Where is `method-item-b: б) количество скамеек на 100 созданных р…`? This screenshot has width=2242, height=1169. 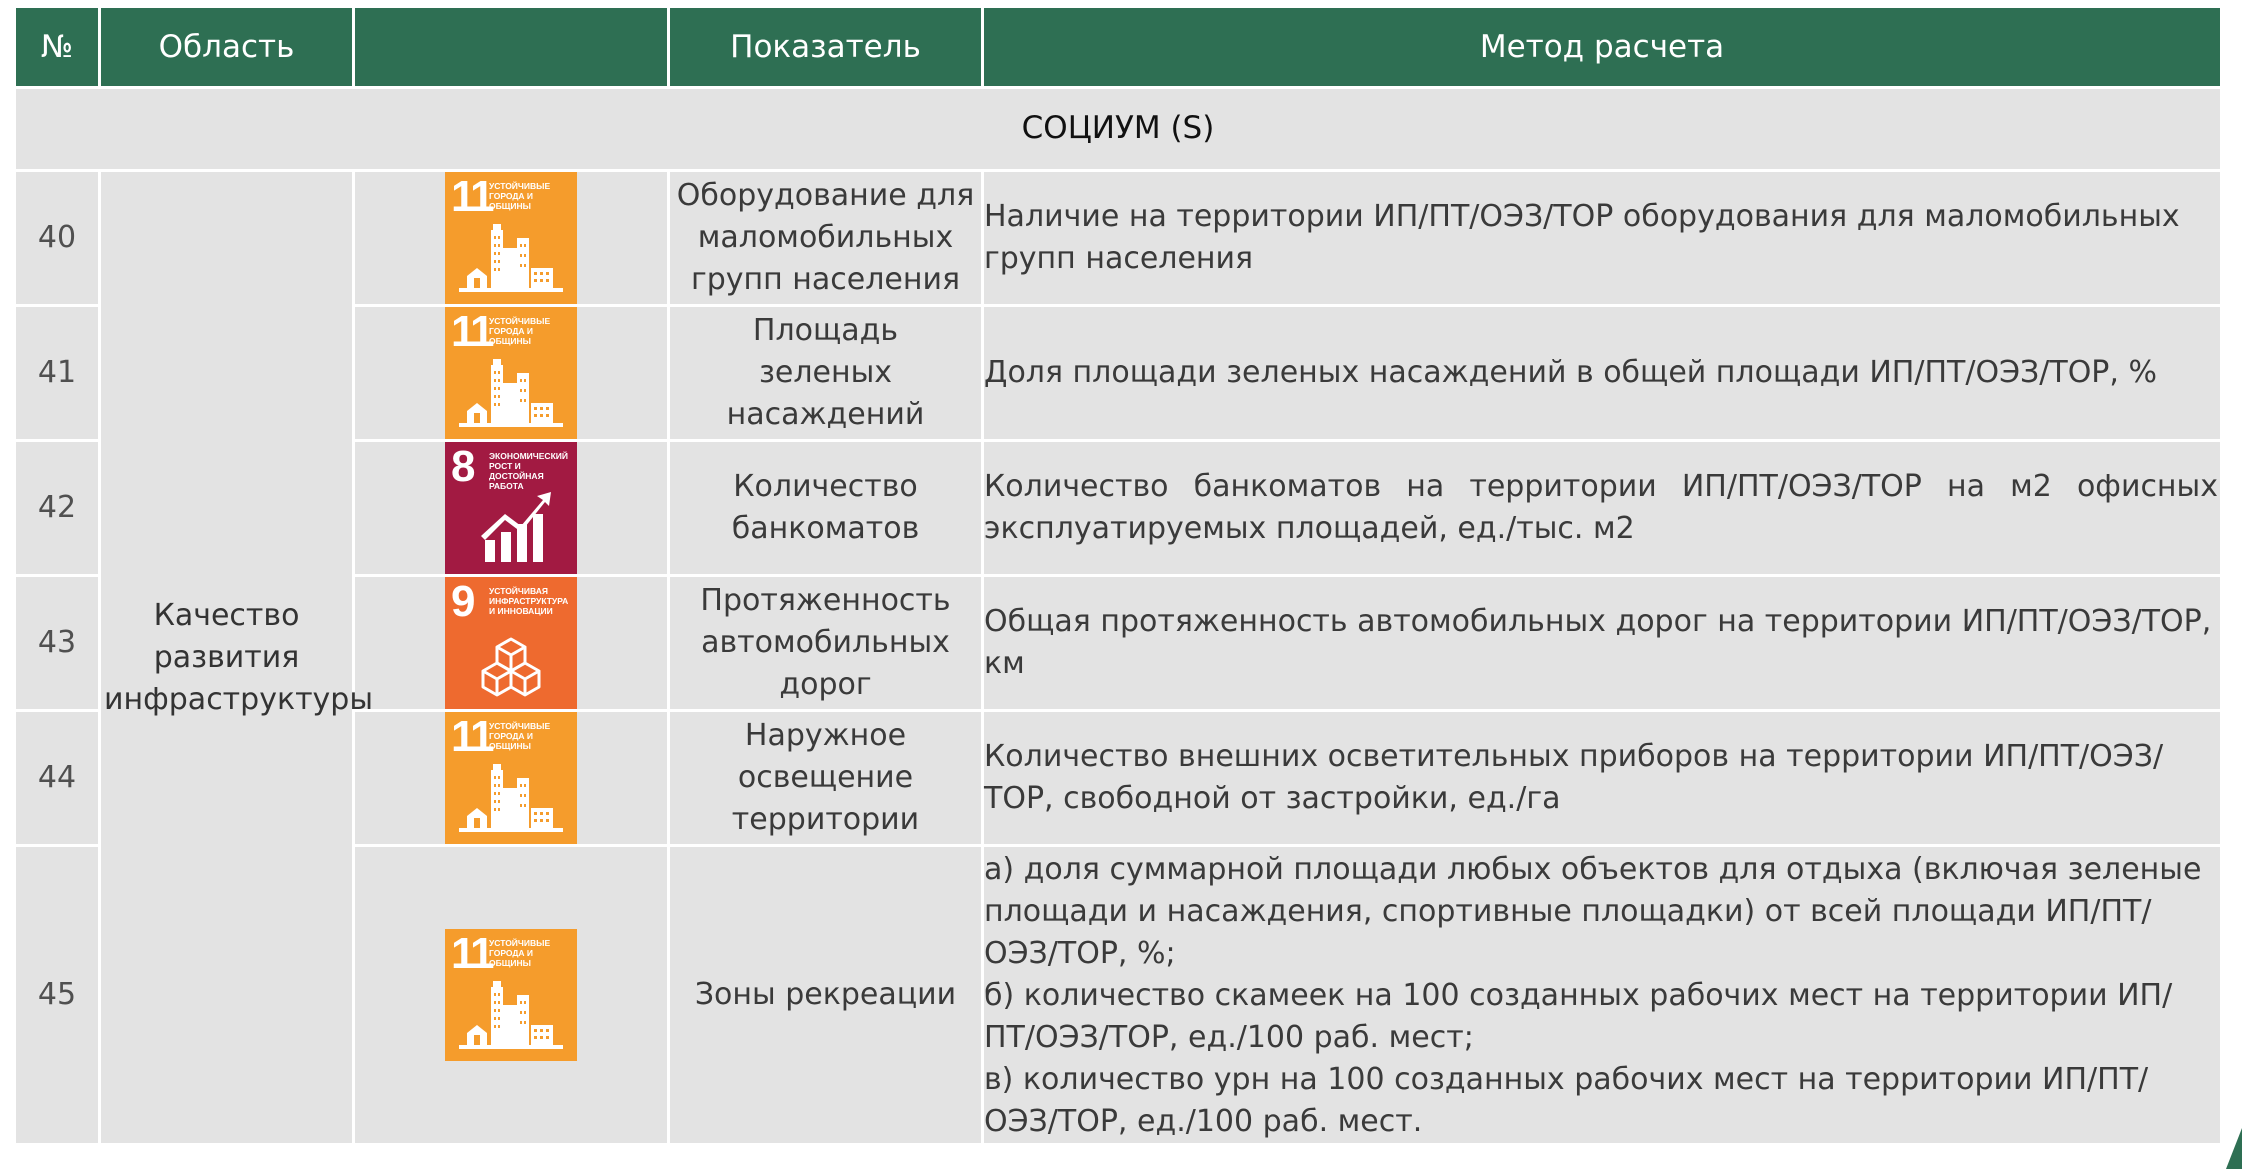
method-item-b: б) количество скамеек на 100 созданных р… is located at coordinates (1578, 1016).